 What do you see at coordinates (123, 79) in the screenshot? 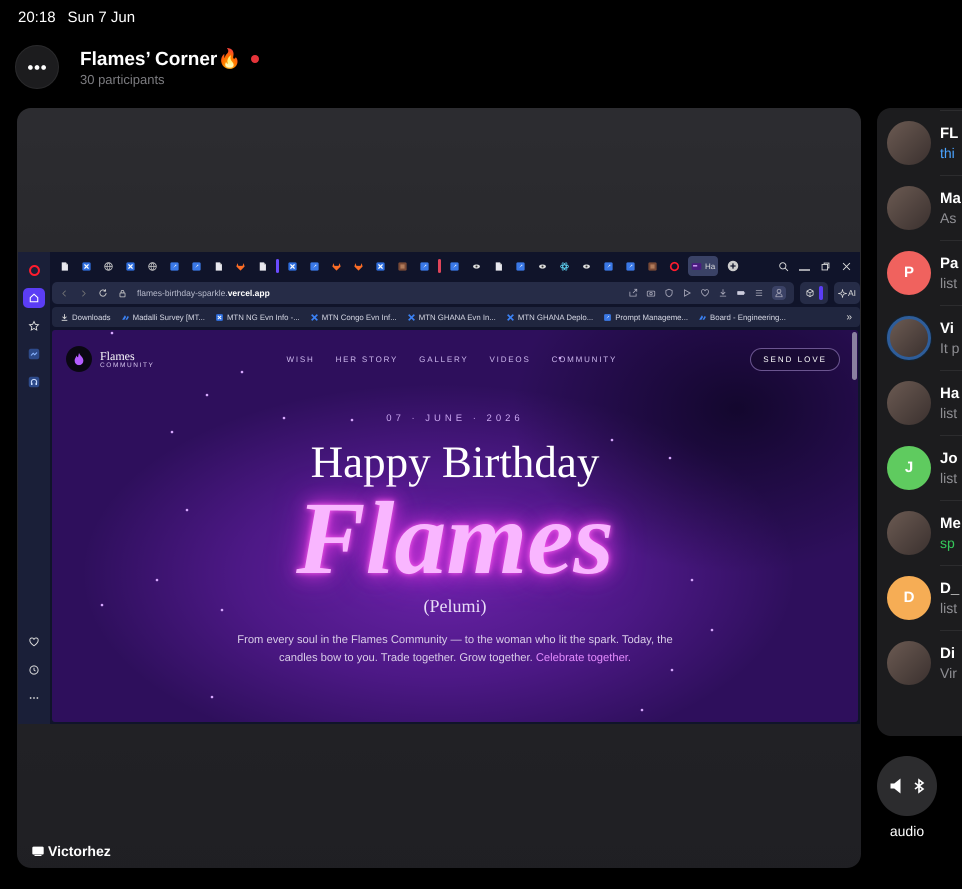
I see `participant-count: 30 participants` at bounding box center [123, 79].